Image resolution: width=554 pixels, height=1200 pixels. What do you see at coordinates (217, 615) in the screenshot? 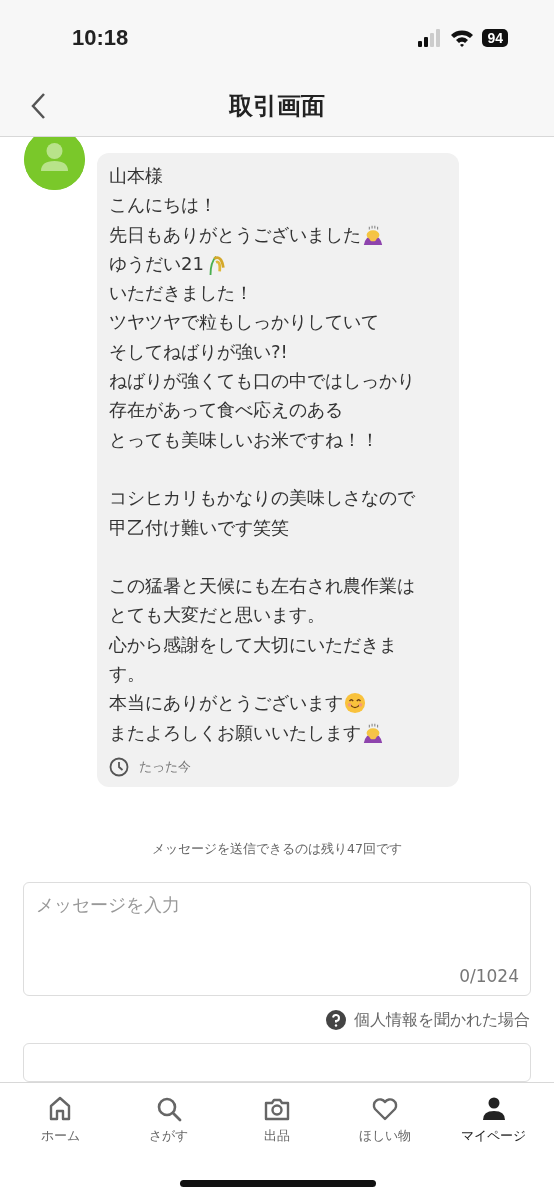
I see `message-line: とても大変だと思います。` at bounding box center [217, 615].